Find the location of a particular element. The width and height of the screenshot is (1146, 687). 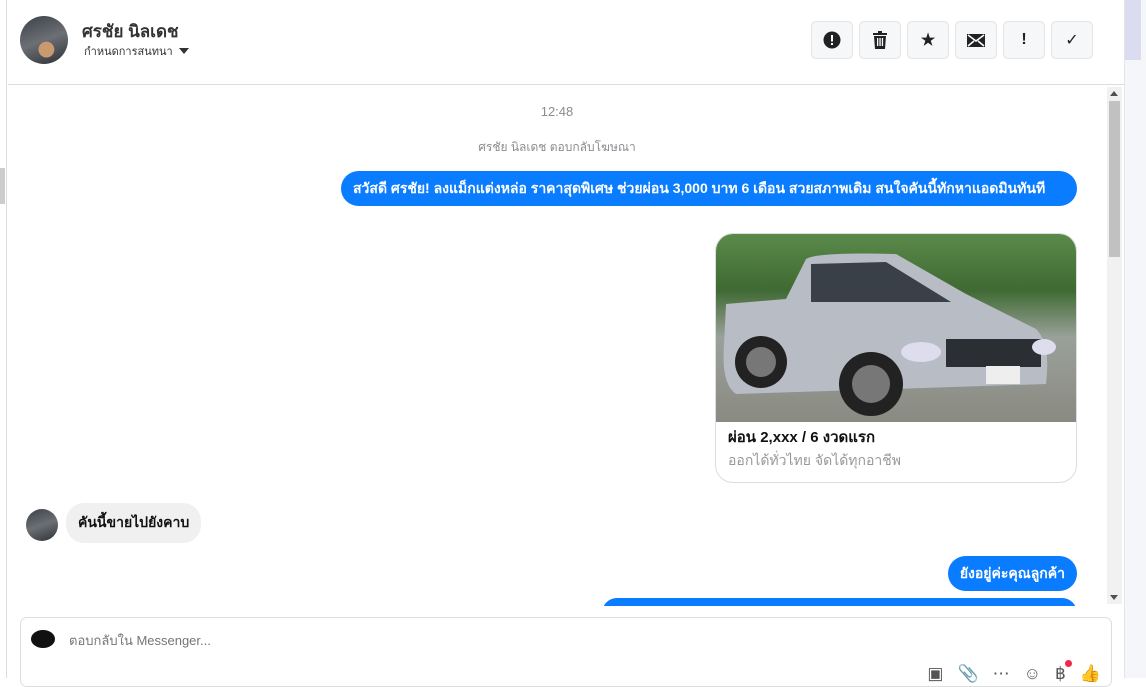

like-icon: 👍 is located at coordinates (1090, 674).